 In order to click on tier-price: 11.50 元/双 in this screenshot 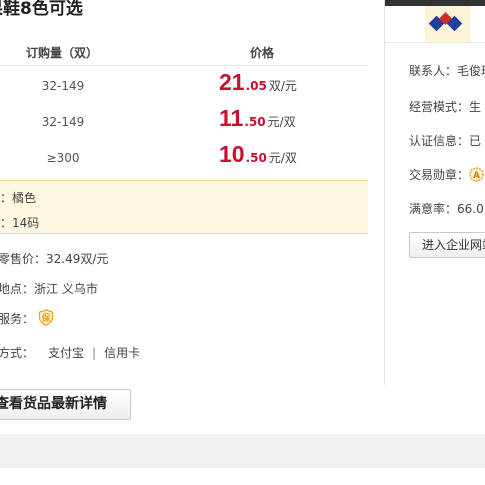, I will do `click(257, 118)`.